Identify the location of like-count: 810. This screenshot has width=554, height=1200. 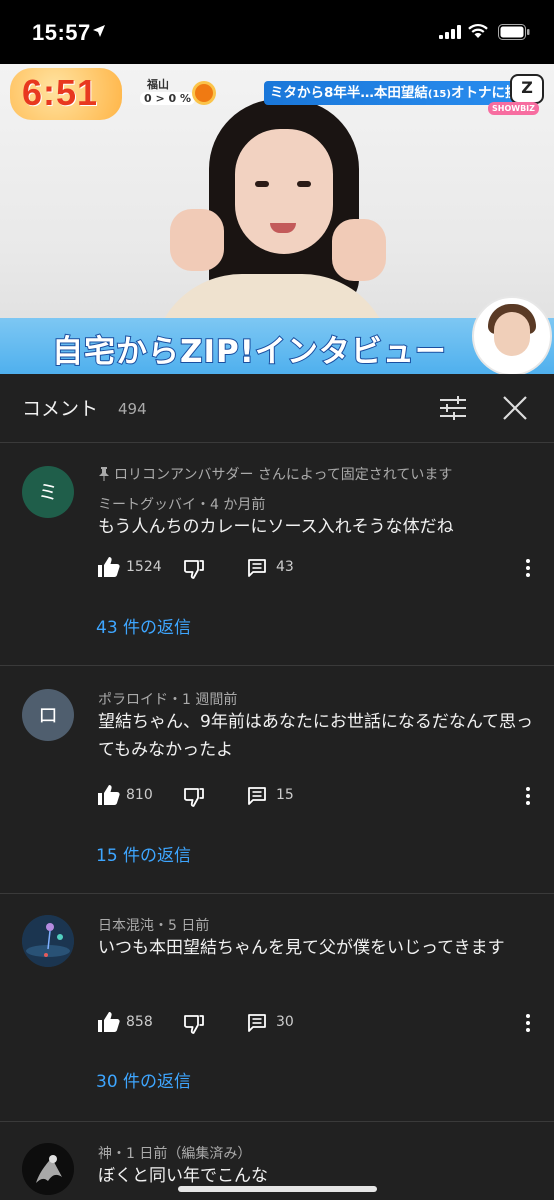
(139, 795).